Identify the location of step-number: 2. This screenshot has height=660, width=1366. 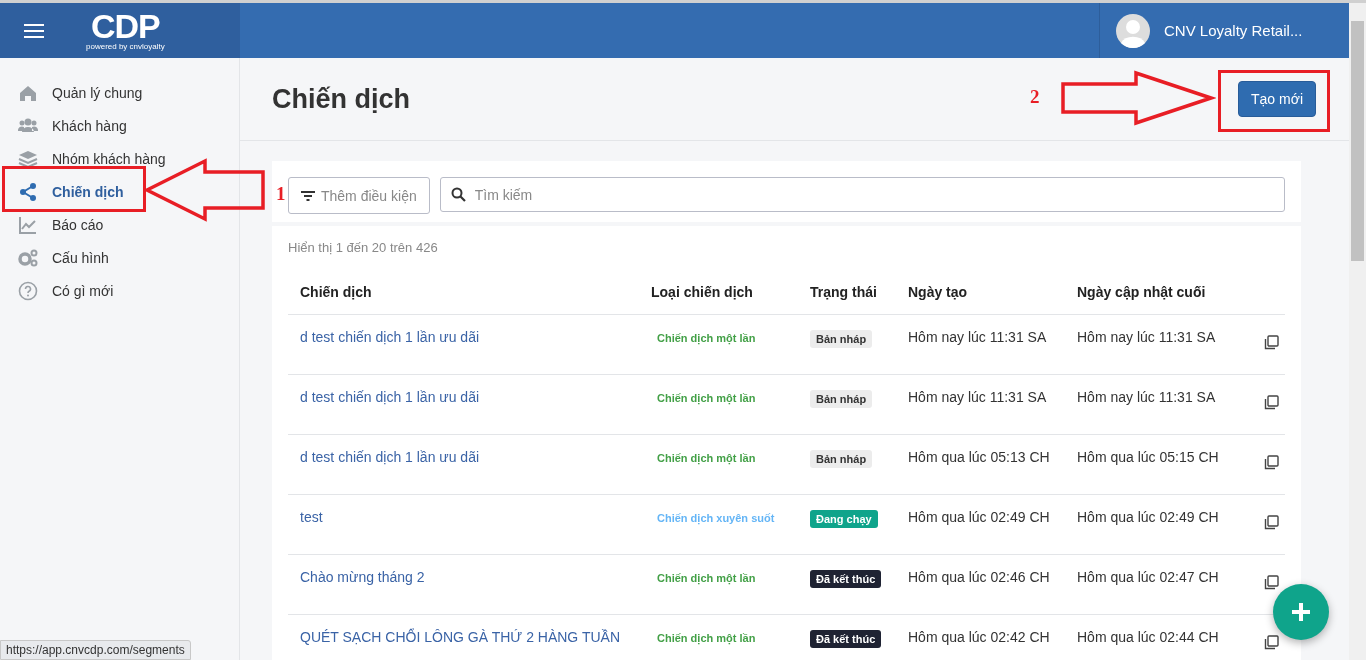
(1035, 97).